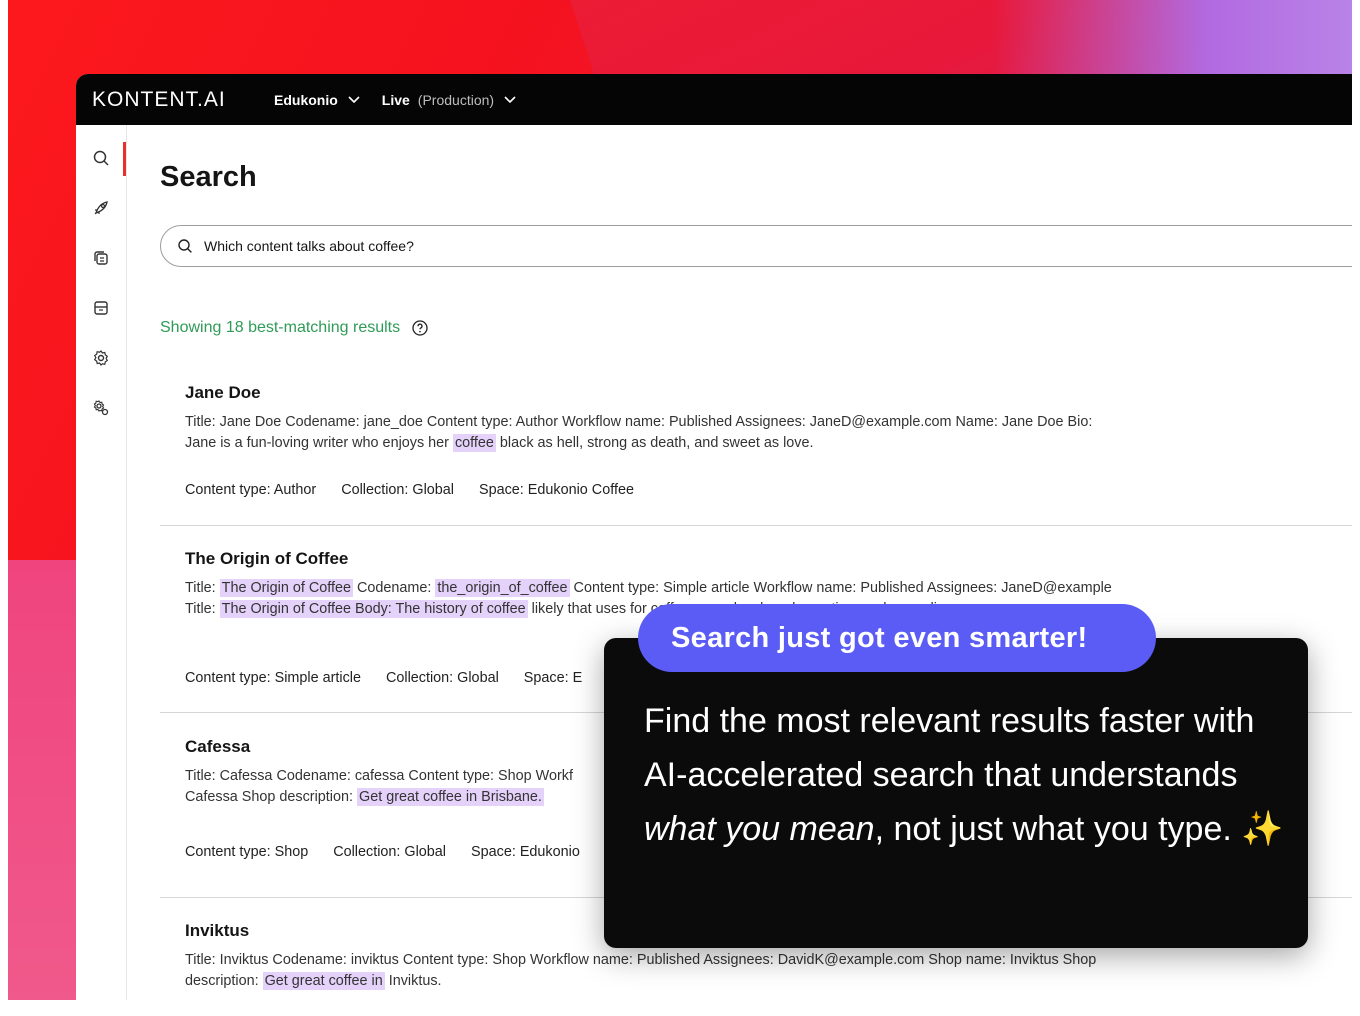 The image size is (1360, 1016). I want to click on project-switcher: Edukonio, so click(317, 100).